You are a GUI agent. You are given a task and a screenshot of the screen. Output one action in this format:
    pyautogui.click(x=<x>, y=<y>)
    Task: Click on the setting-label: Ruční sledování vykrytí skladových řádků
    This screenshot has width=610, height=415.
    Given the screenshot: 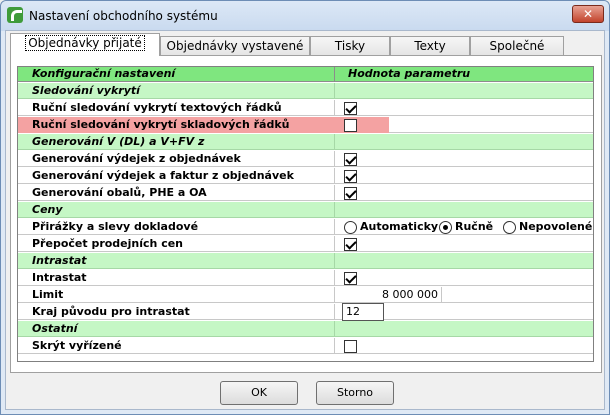 What is the action you would take?
    pyautogui.click(x=161, y=124)
    